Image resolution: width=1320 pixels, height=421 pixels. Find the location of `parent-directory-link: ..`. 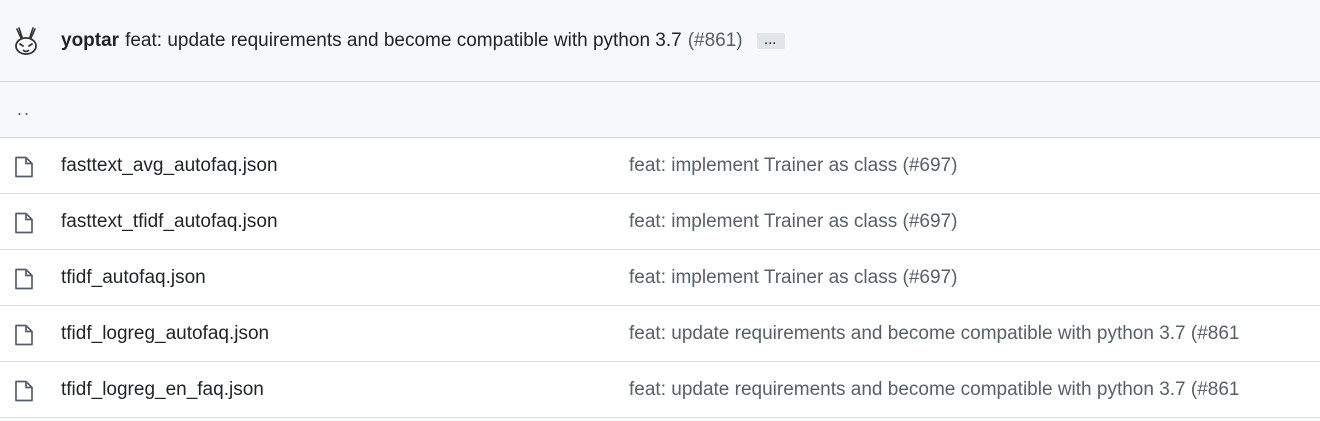

parent-directory-link: .. is located at coordinates (24, 109).